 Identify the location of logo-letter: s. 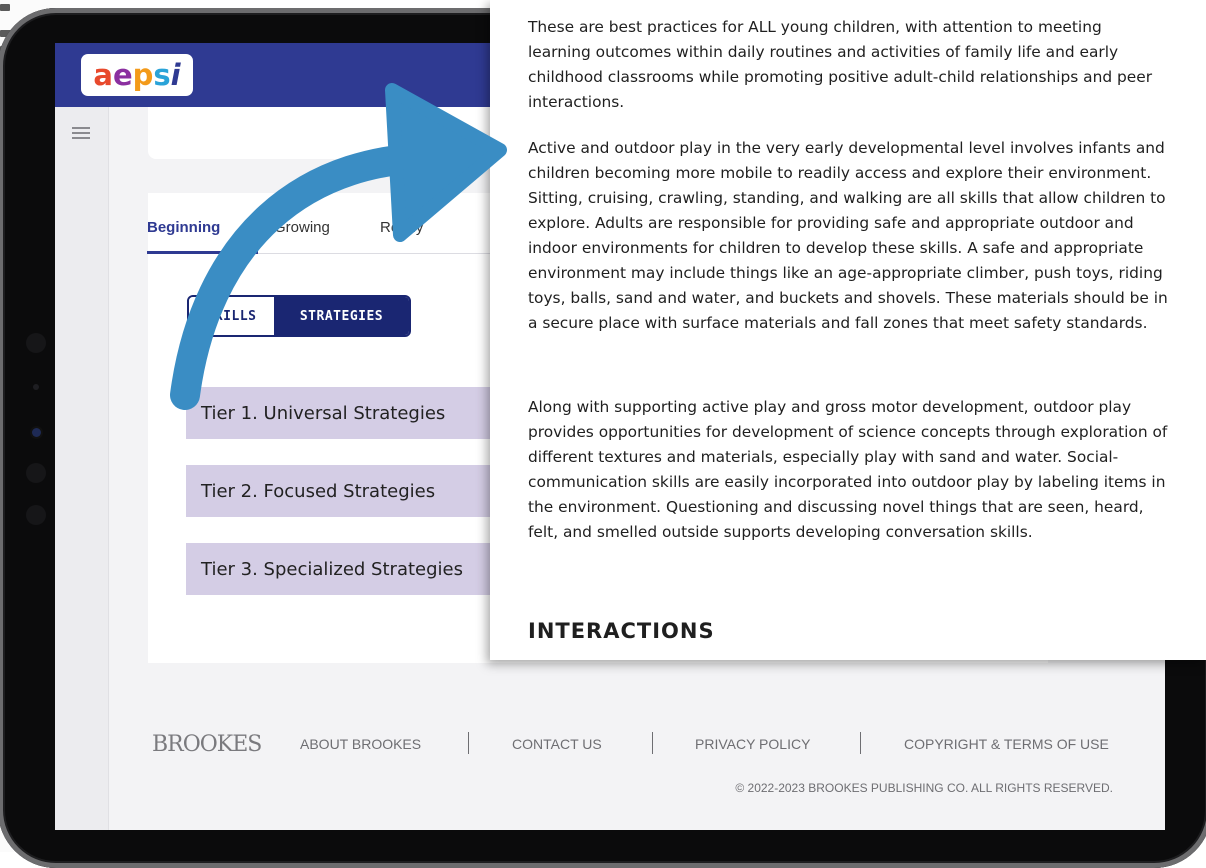
(162, 74).